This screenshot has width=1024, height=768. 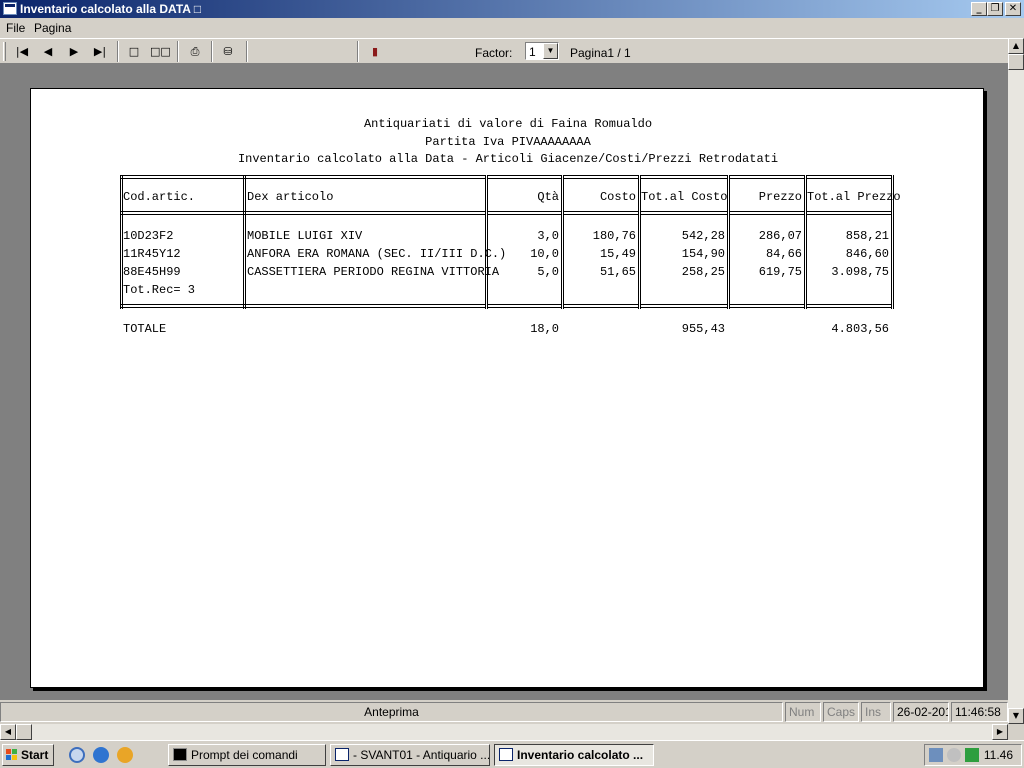 What do you see at coordinates (195, 51) in the screenshot?
I see `printer-icon: ⎙` at bounding box center [195, 51].